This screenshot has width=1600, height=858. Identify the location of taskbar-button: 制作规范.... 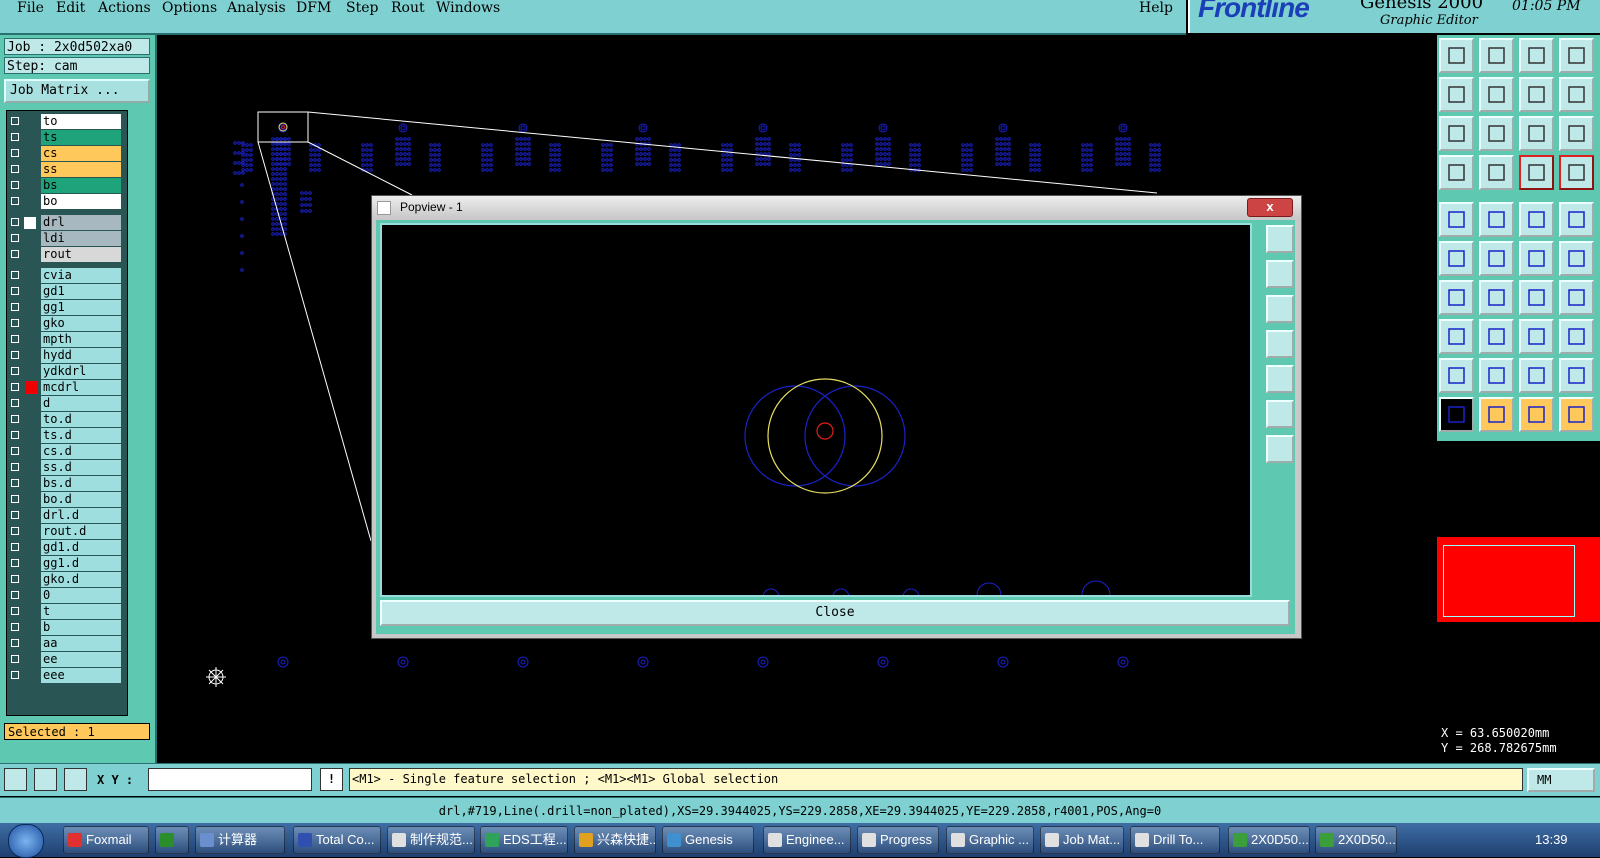
(431, 840).